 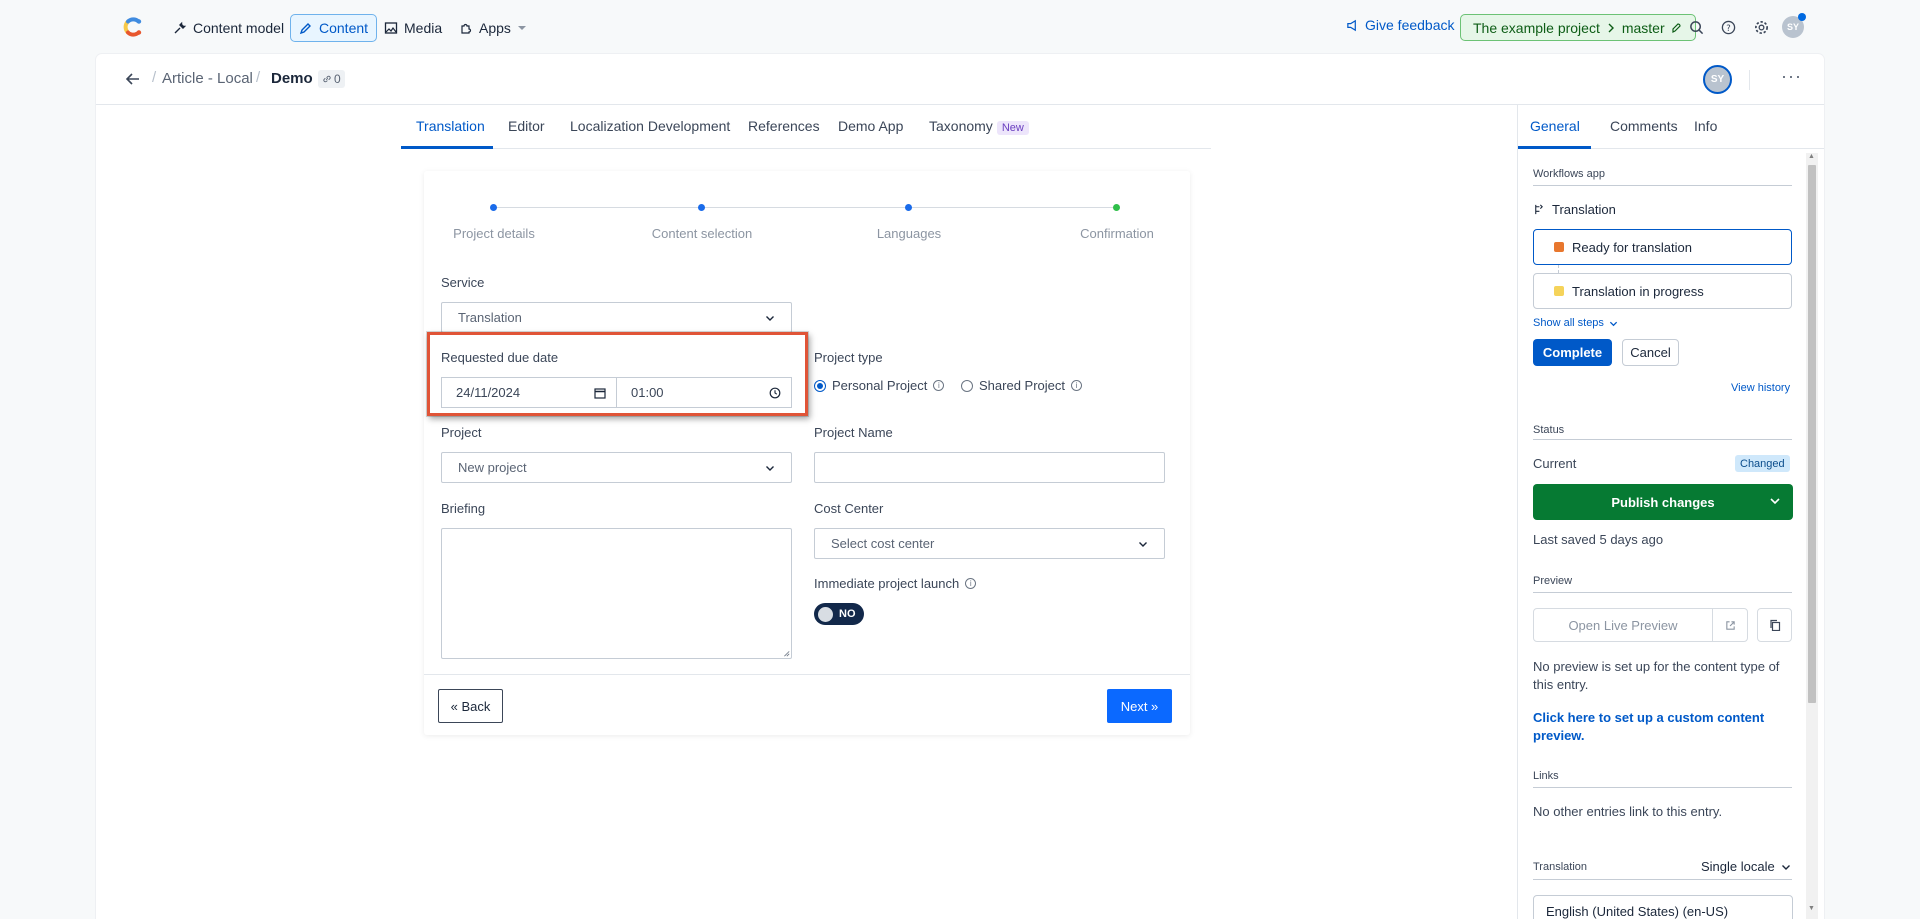 I want to click on nav-content: Content, so click(x=334, y=28).